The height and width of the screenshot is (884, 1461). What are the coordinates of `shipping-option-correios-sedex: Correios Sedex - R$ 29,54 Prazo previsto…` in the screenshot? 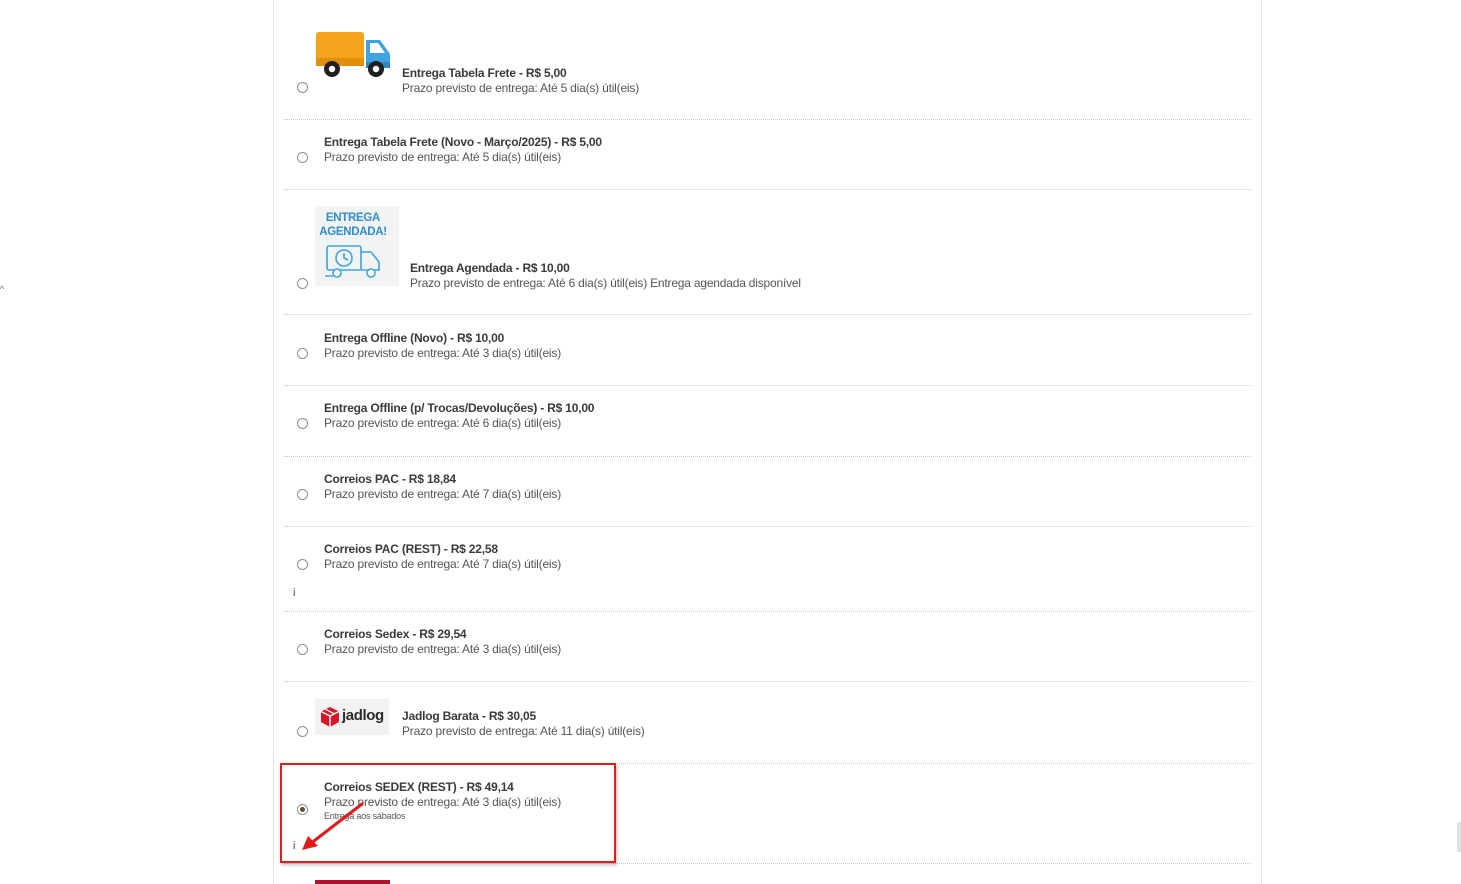 It's located at (768, 647).